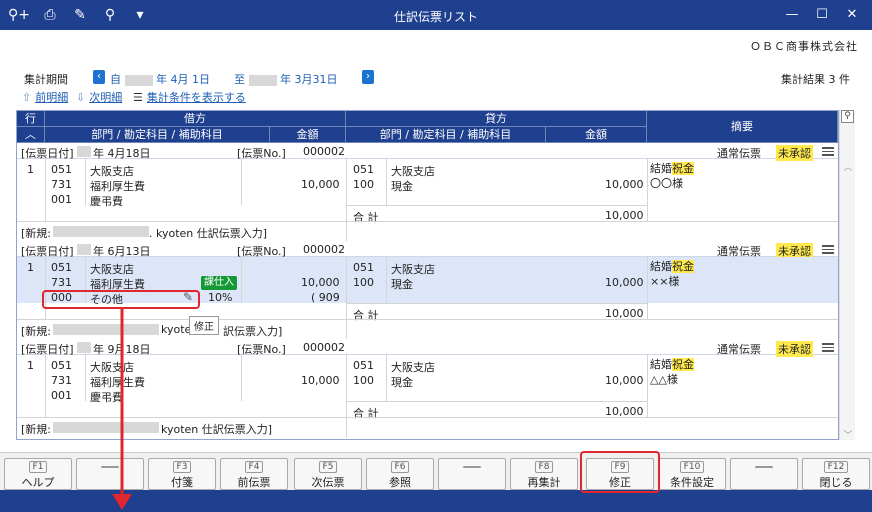 The width and height of the screenshot is (872, 512). I want to click on created-by: . kyoten 仕訳伝票入力], so click(208, 233).